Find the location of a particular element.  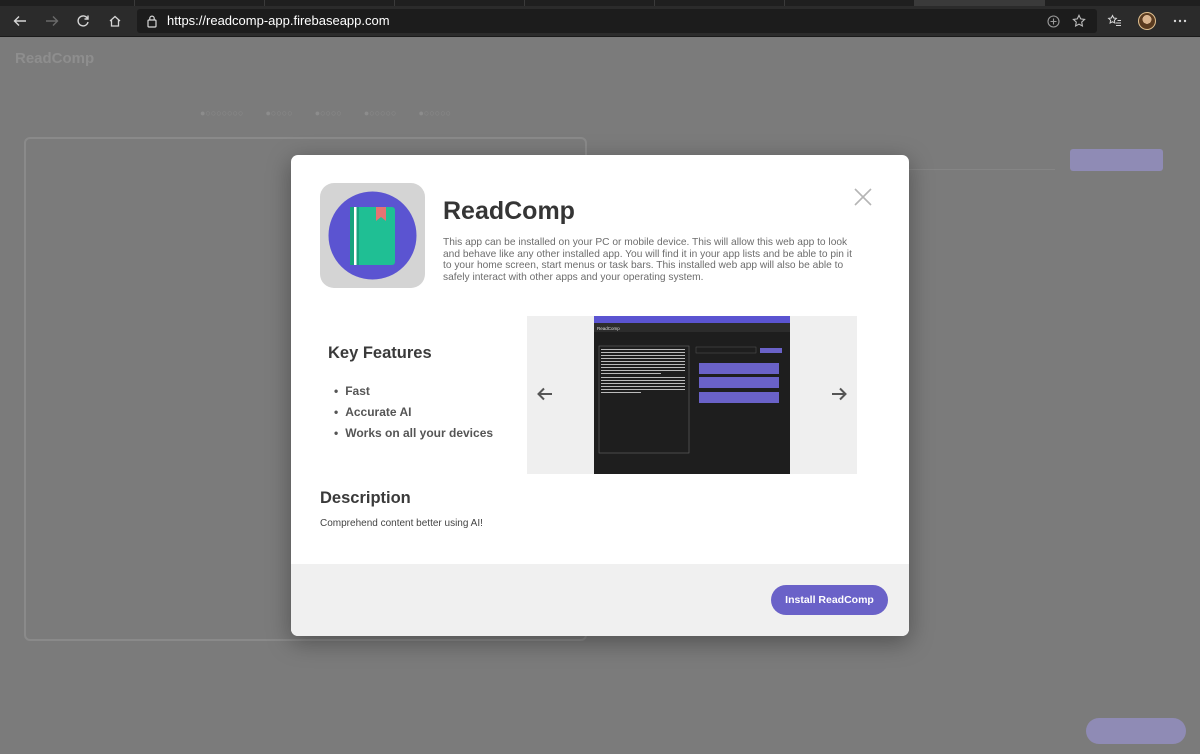

page-nav-tabs: ●○○○○○○○ ●○○○○ ●○○○○ ●○○○○○ ●○○○○○ is located at coordinates (325, 113).